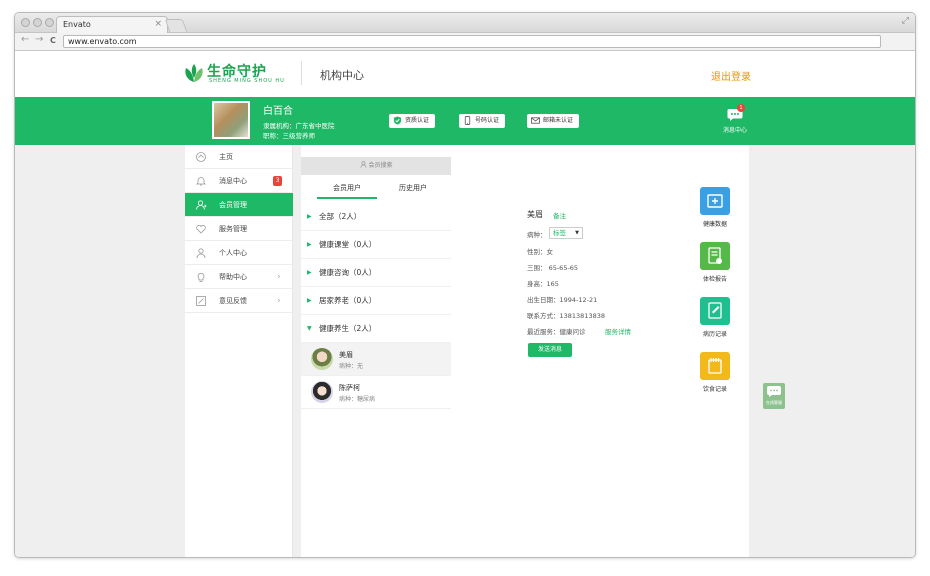 Image resolution: width=930 pixels, height=576 pixels. Describe the element at coordinates (380, 165) in the screenshot. I see `search-placeholder: 会员搜索` at that location.